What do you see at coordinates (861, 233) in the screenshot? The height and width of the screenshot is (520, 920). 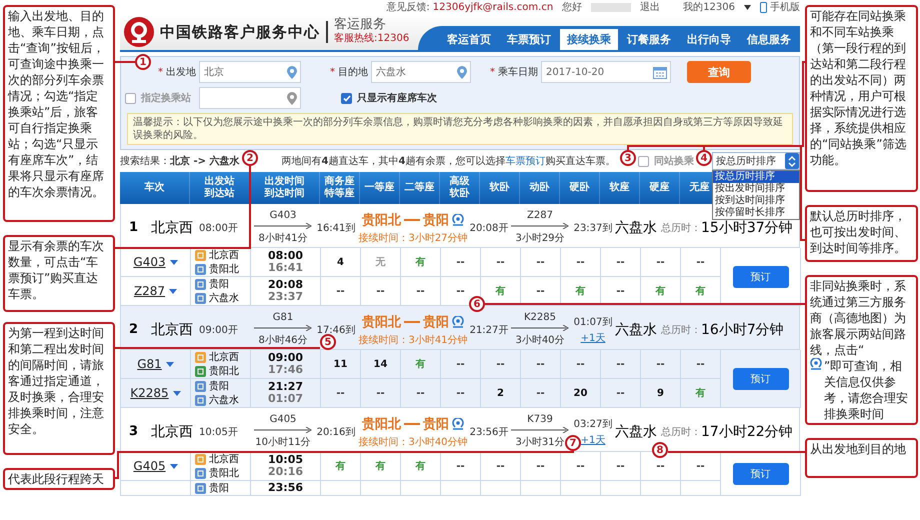 I see `annotation-note: 默认总历时排序，也可按出发时间、到达时间等排序。` at bounding box center [861, 233].